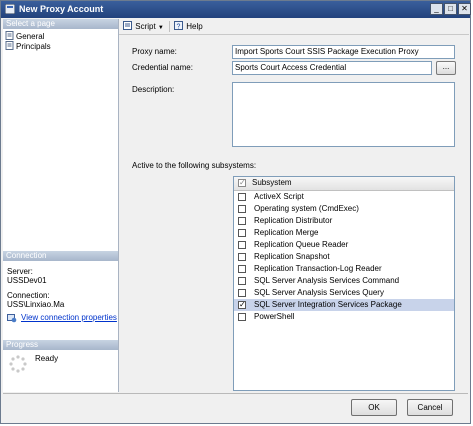 This screenshot has height=426, width=473. Describe the element at coordinates (436, 9) in the screenshot. I see `minimize-button: _` at that location.